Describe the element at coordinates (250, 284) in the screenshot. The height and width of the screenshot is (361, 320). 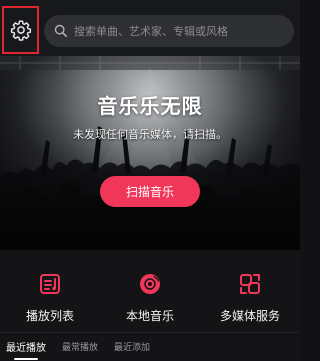
I see `media-service-icon` at that location.